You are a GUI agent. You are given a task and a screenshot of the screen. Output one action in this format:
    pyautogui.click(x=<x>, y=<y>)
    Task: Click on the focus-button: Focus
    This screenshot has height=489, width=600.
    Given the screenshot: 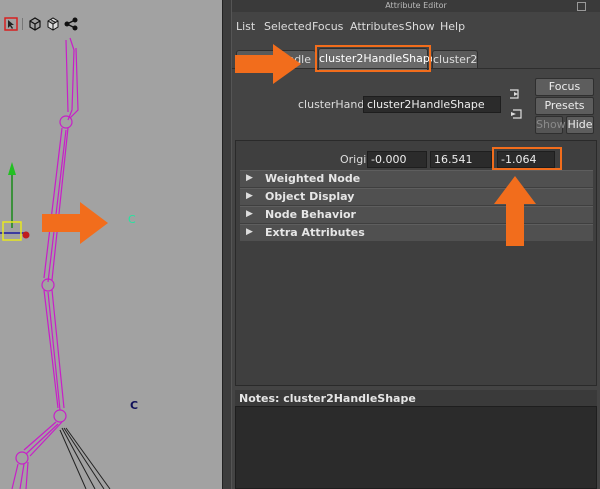 What is the action you would take?
    pyautogui.click(x=564, y=87)
    